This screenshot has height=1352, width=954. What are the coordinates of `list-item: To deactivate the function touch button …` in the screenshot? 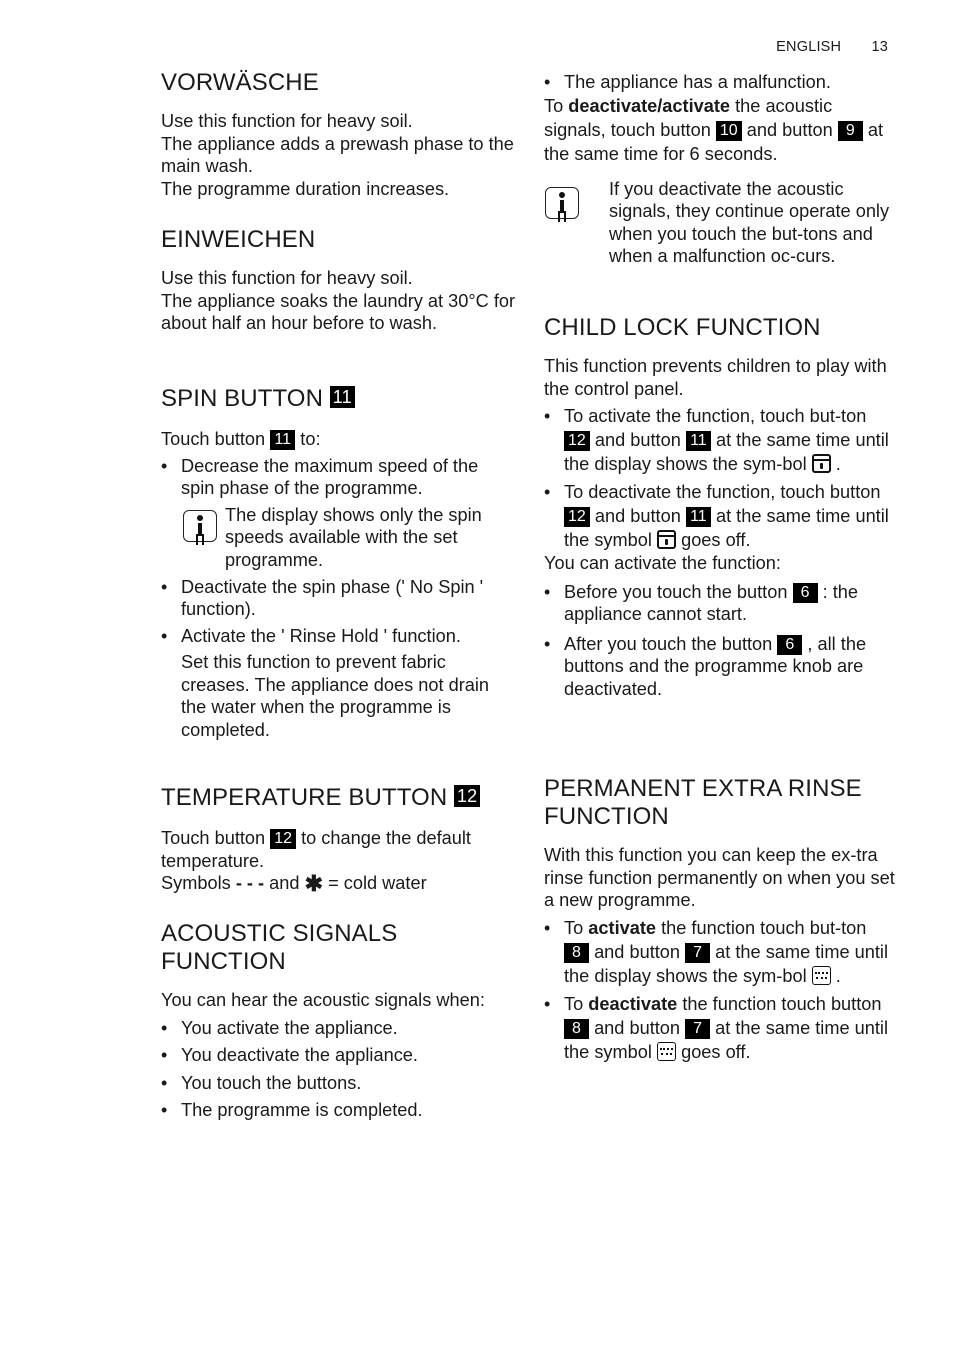 It's located at (720, 1028).